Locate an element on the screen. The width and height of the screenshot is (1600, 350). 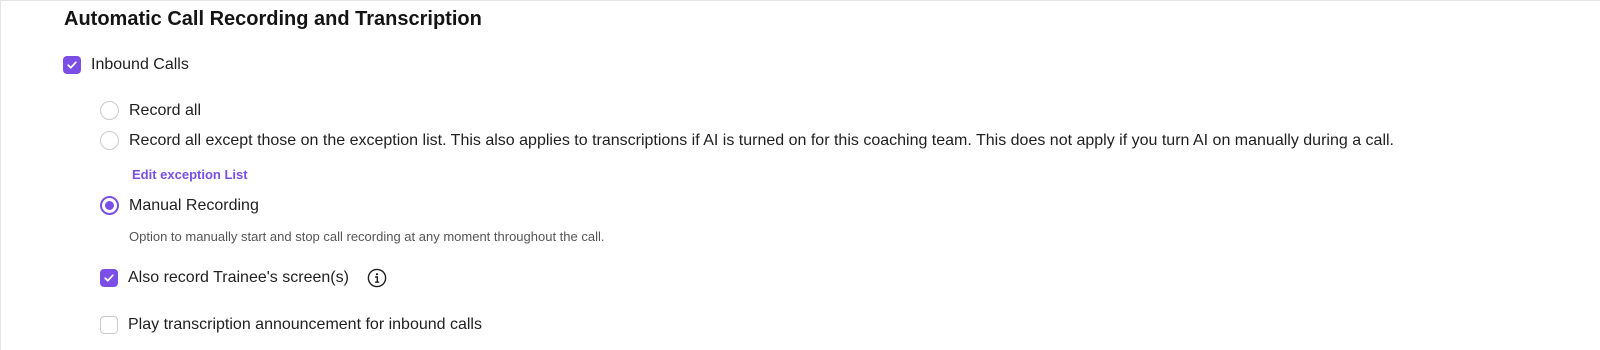
manual-recording-option: Manual Recording is located at coordinates (179, 205).